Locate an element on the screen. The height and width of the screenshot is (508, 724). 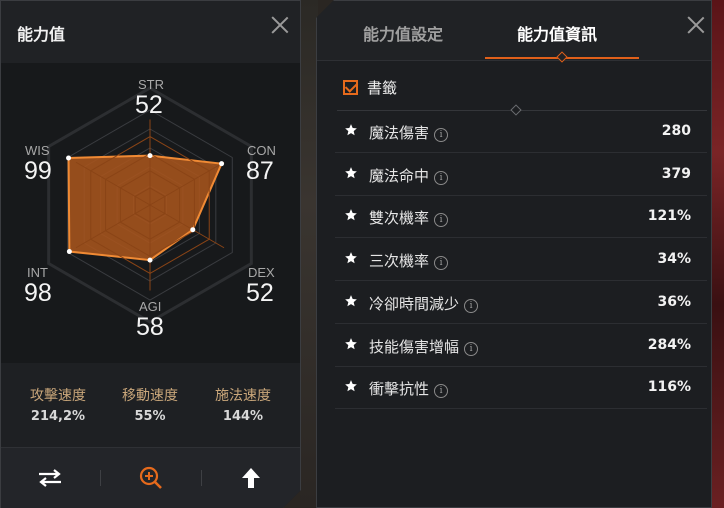
cast-speed-value: 144% is located at coordinates (243, 416).